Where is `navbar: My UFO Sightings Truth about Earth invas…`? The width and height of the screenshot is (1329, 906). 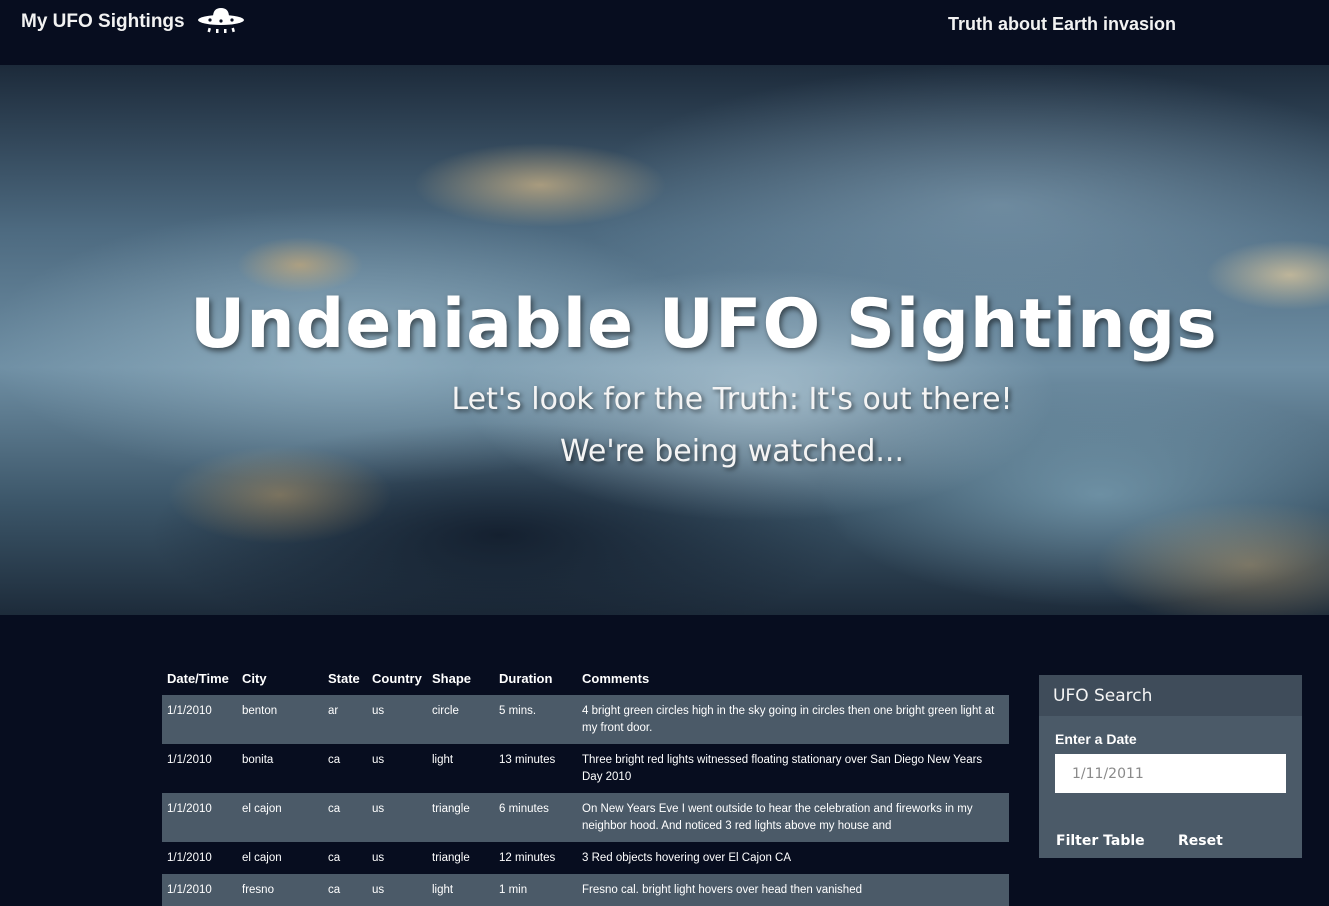
navbar: My UFO Sightings Truth about Earth invas… is located at coordinates (664, 32).